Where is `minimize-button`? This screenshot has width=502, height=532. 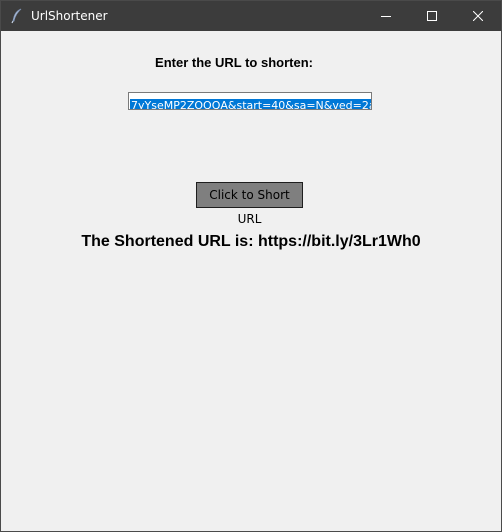 minimize-button is located at coordinates (386, 16).